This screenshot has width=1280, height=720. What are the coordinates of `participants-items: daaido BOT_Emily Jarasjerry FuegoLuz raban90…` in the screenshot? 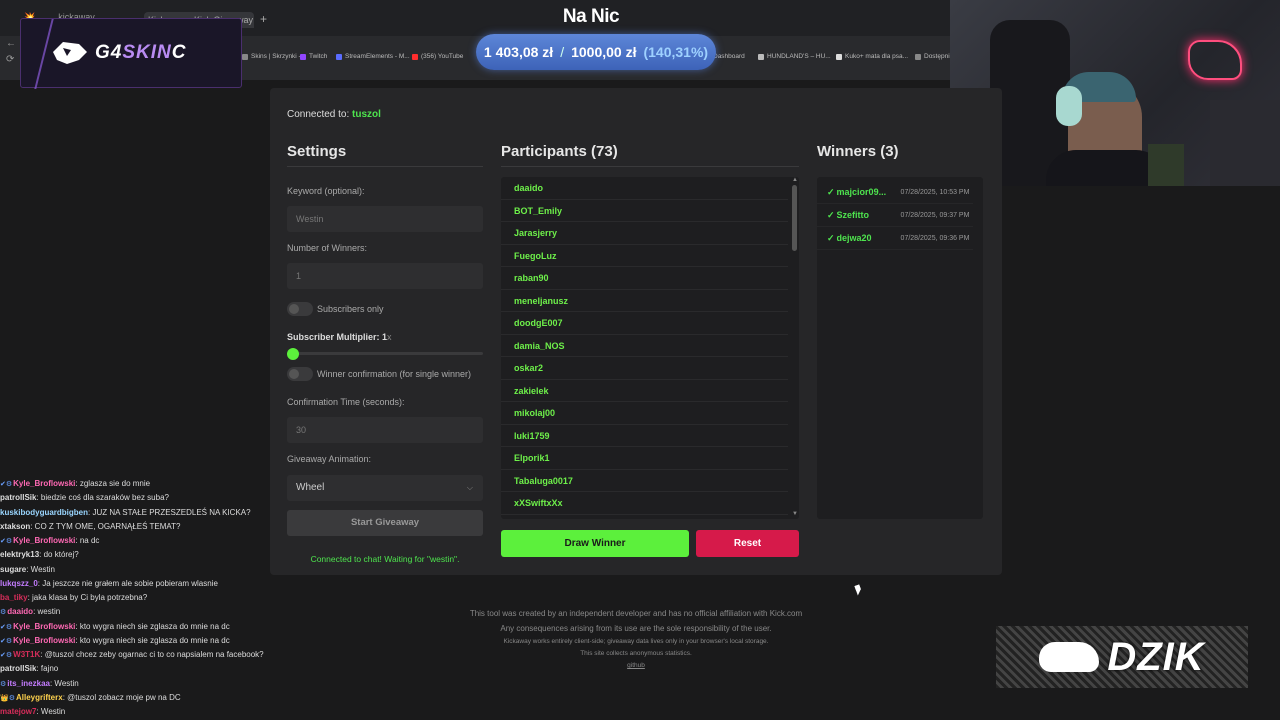 It's located at (650, 346).